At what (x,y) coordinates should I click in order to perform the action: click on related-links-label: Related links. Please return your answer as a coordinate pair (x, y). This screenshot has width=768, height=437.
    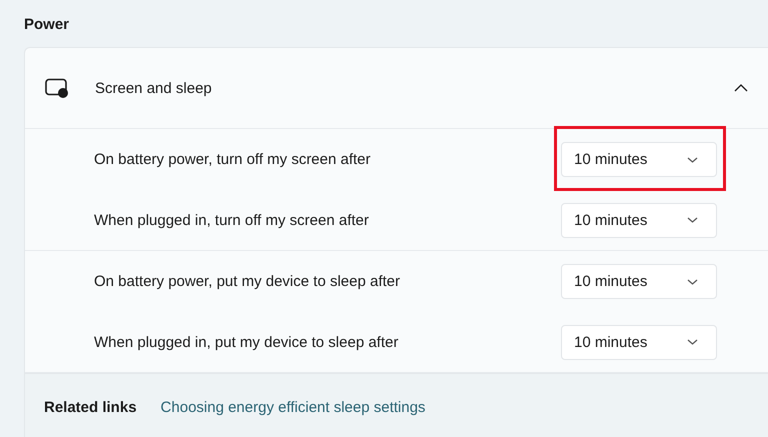
    Looking at the image, I should click on (90, 407).